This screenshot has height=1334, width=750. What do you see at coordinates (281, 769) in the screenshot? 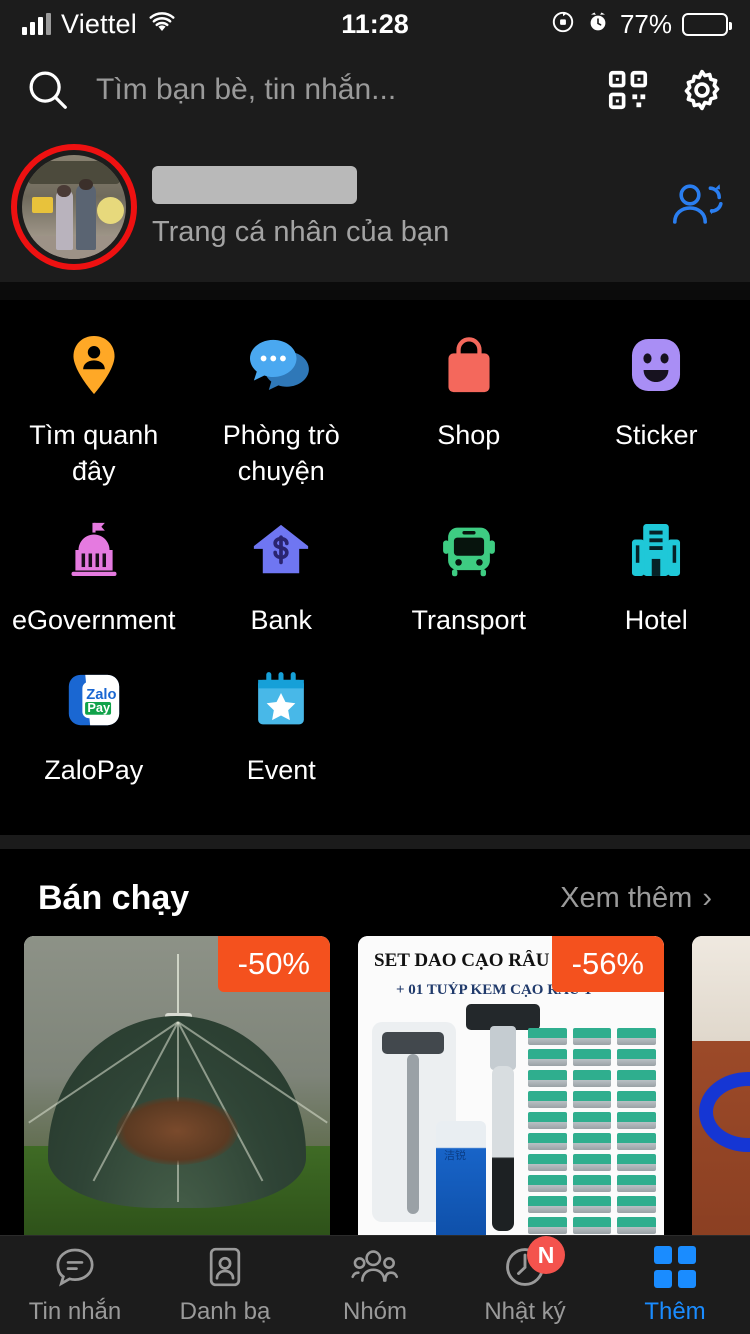
I see `shortcut-label: Event` at bounding box center [281, 769].